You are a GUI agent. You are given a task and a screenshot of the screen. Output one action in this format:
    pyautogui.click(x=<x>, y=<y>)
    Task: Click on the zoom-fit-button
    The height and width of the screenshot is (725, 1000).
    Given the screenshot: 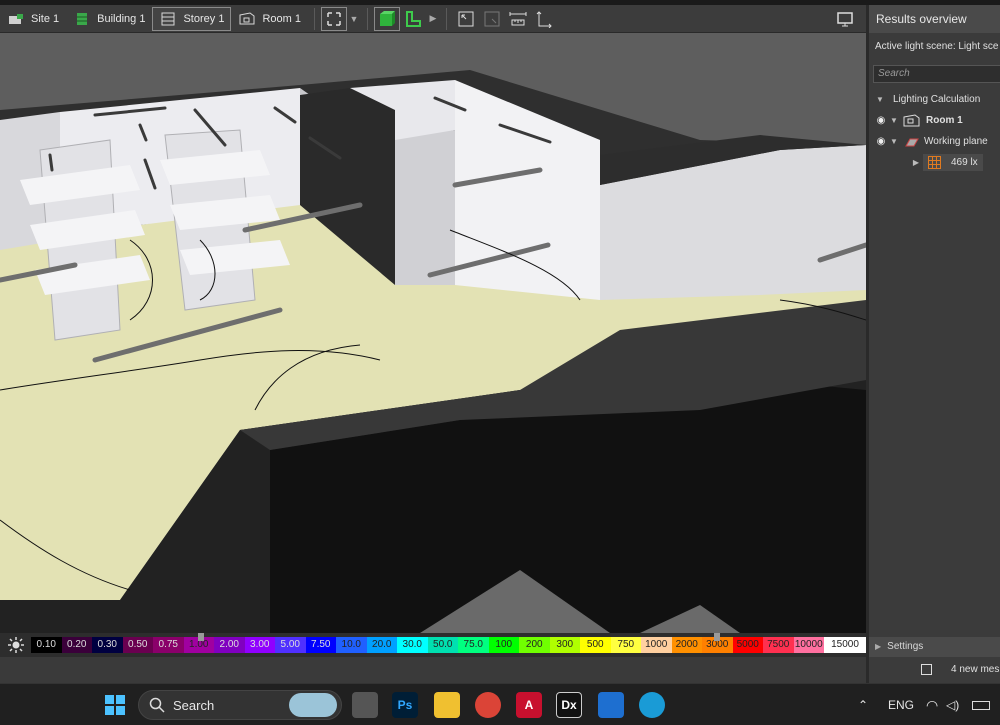 What is the action you would take?
    pyautogui.click(x=466, y=19)
    